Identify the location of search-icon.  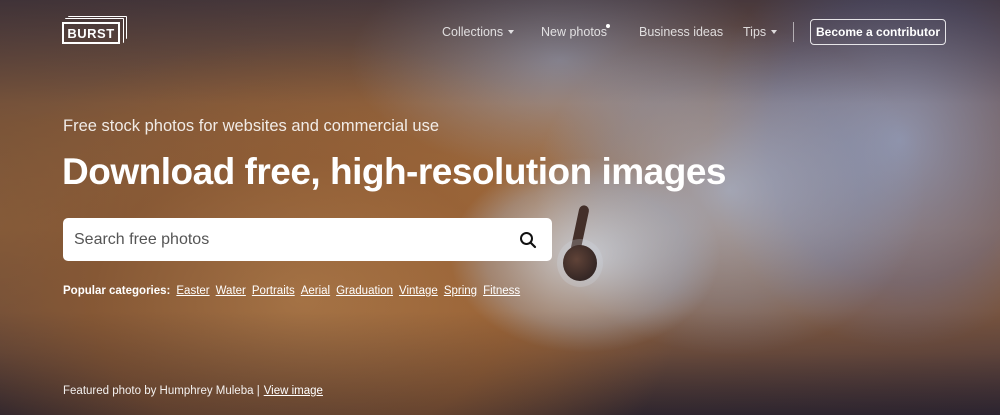
(528, 239).